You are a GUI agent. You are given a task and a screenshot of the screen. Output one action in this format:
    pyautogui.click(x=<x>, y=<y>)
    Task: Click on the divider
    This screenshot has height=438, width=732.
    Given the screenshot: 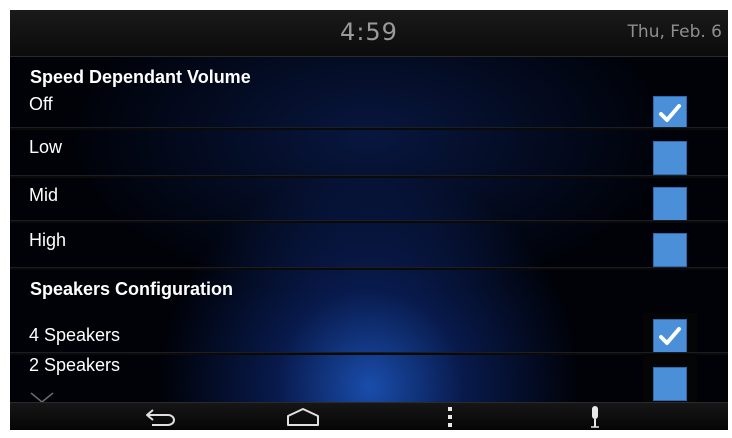 What is the action you would take?
    pyautogui.click(x=369, y=268)
    